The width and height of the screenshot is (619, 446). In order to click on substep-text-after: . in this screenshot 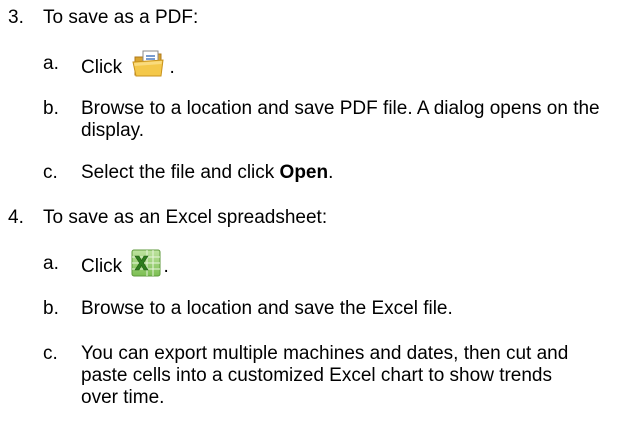, I will do `click(331, 172)`.